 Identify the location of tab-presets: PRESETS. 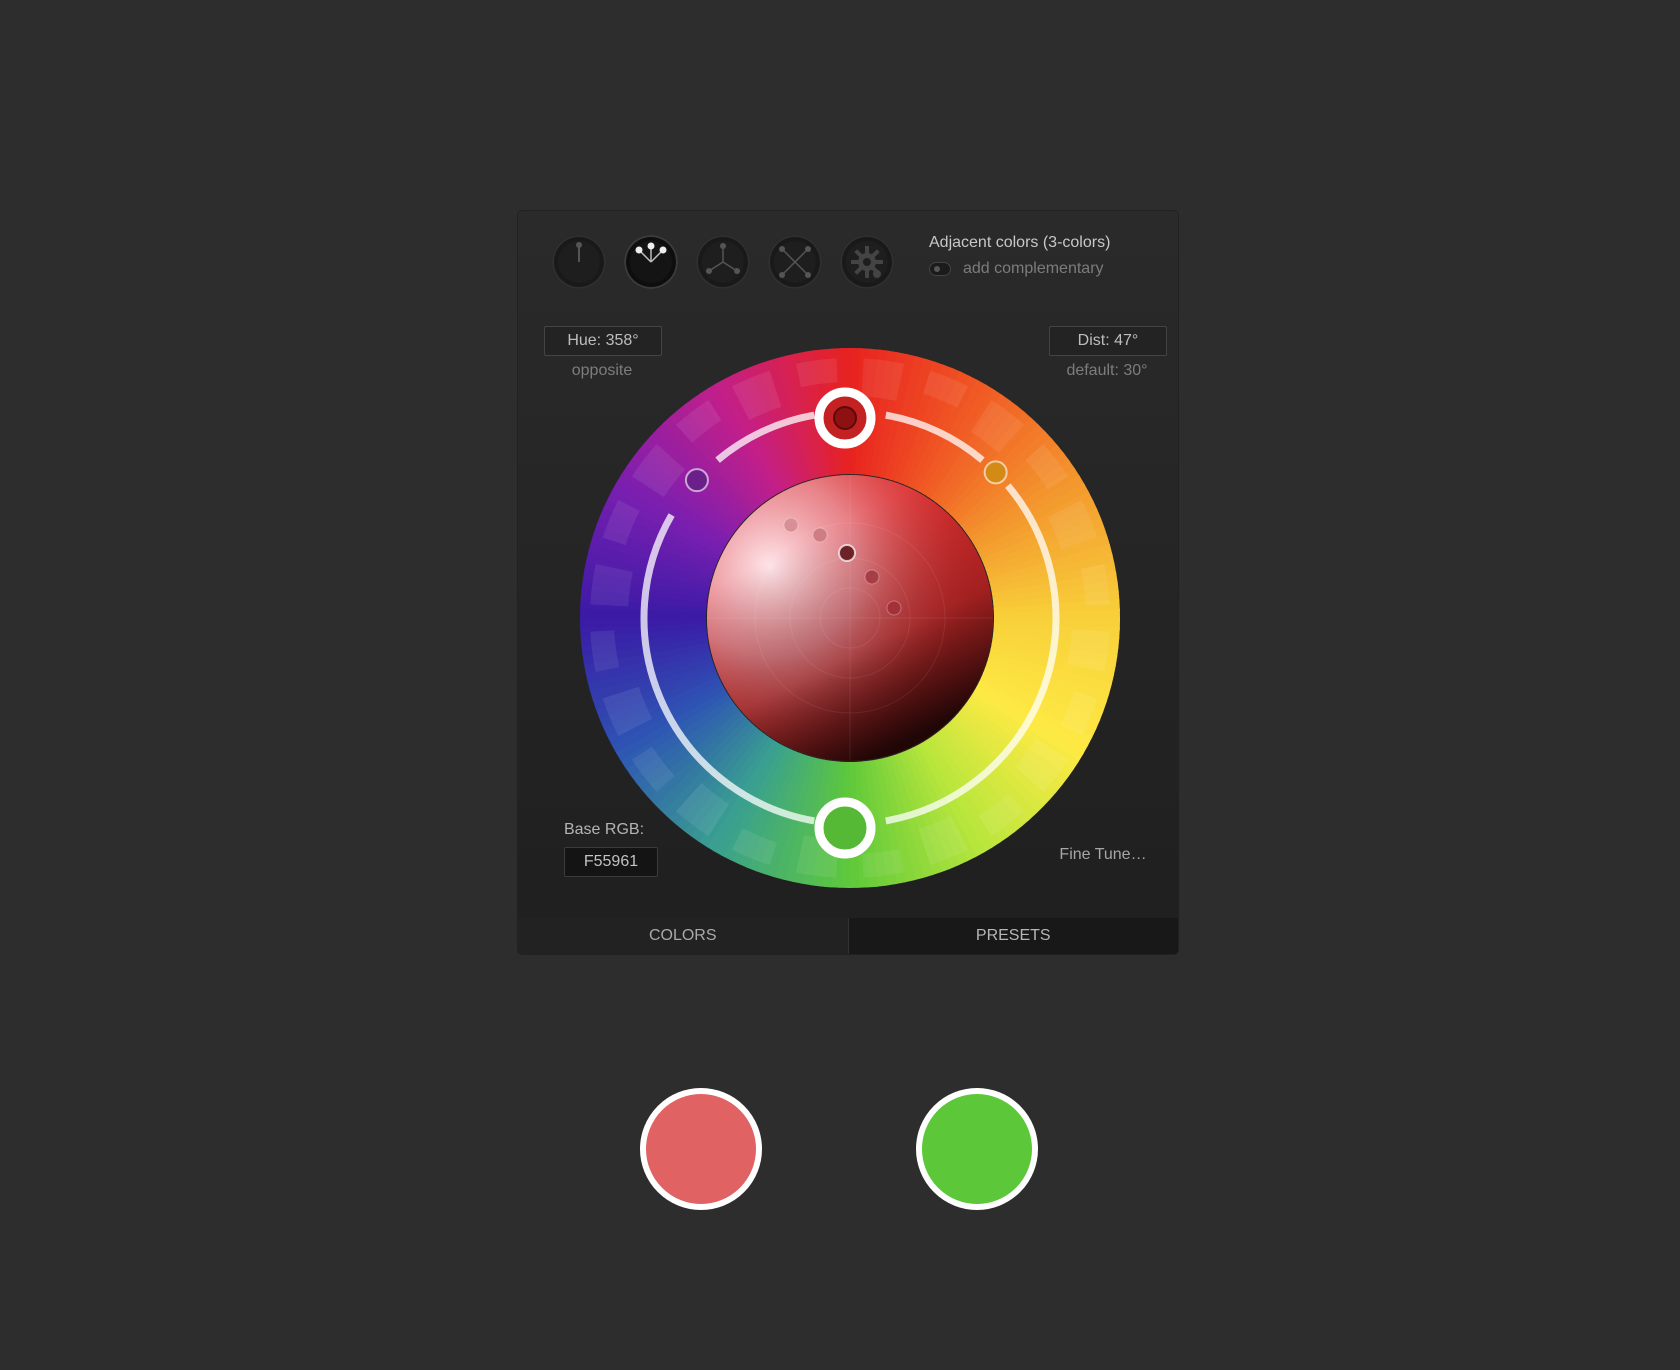
(1012, 936).